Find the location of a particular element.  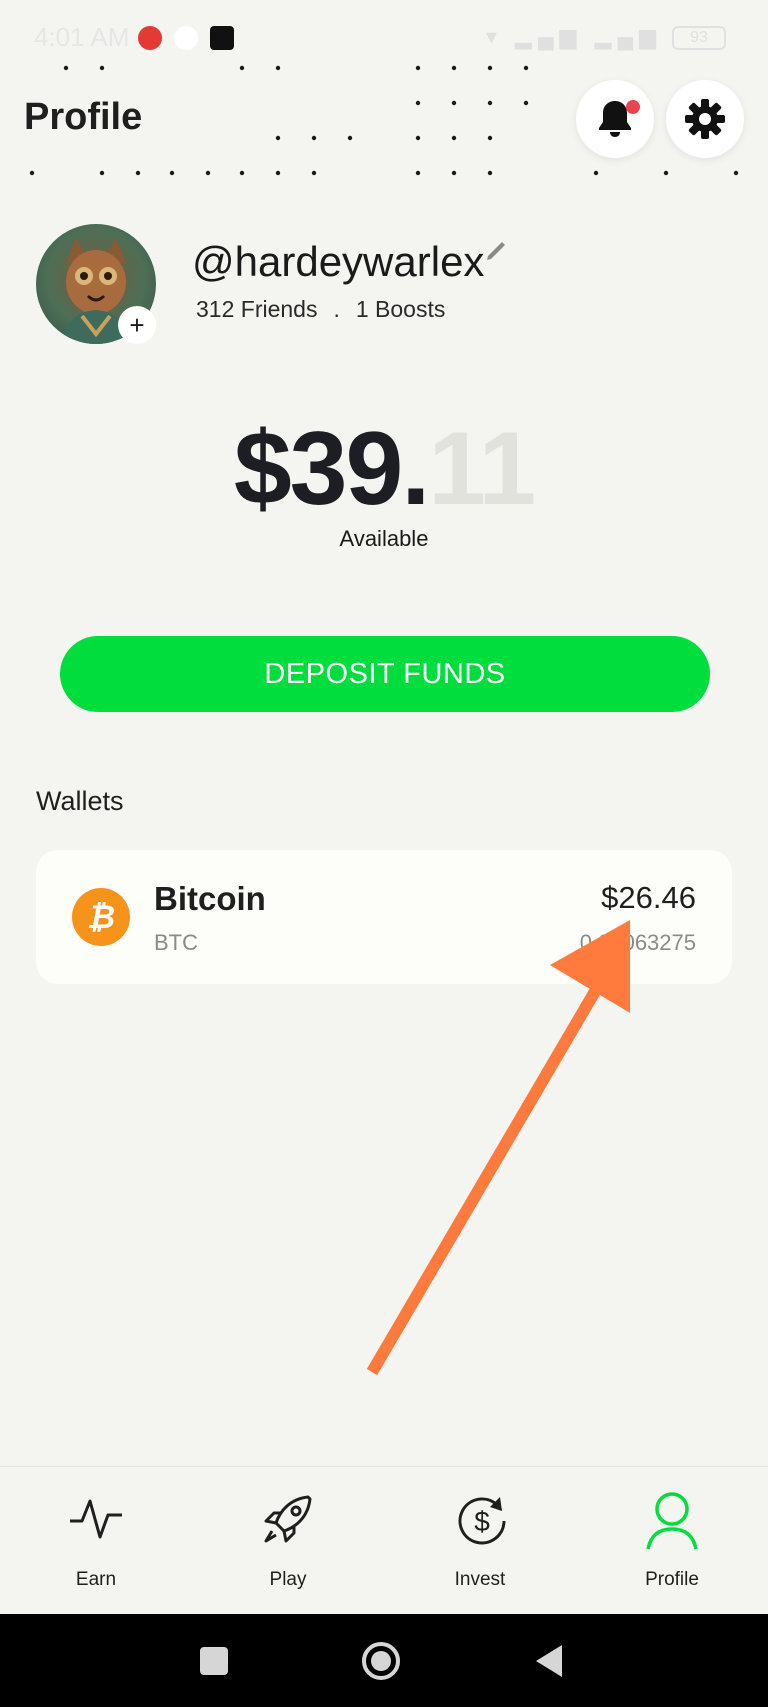

nav-label: Earn is located at coordinates (96, 1579).